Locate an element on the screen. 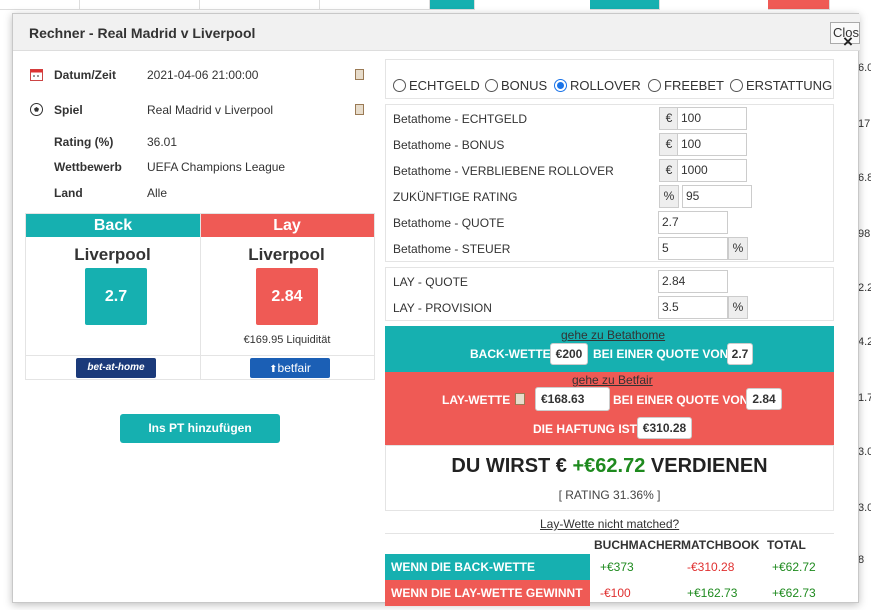 Image resolution: width=871 pixels, height=610 pixels. form-row-lay-provision: LAY - PROVISION 3.5 % is located at coordinates (610, 307).